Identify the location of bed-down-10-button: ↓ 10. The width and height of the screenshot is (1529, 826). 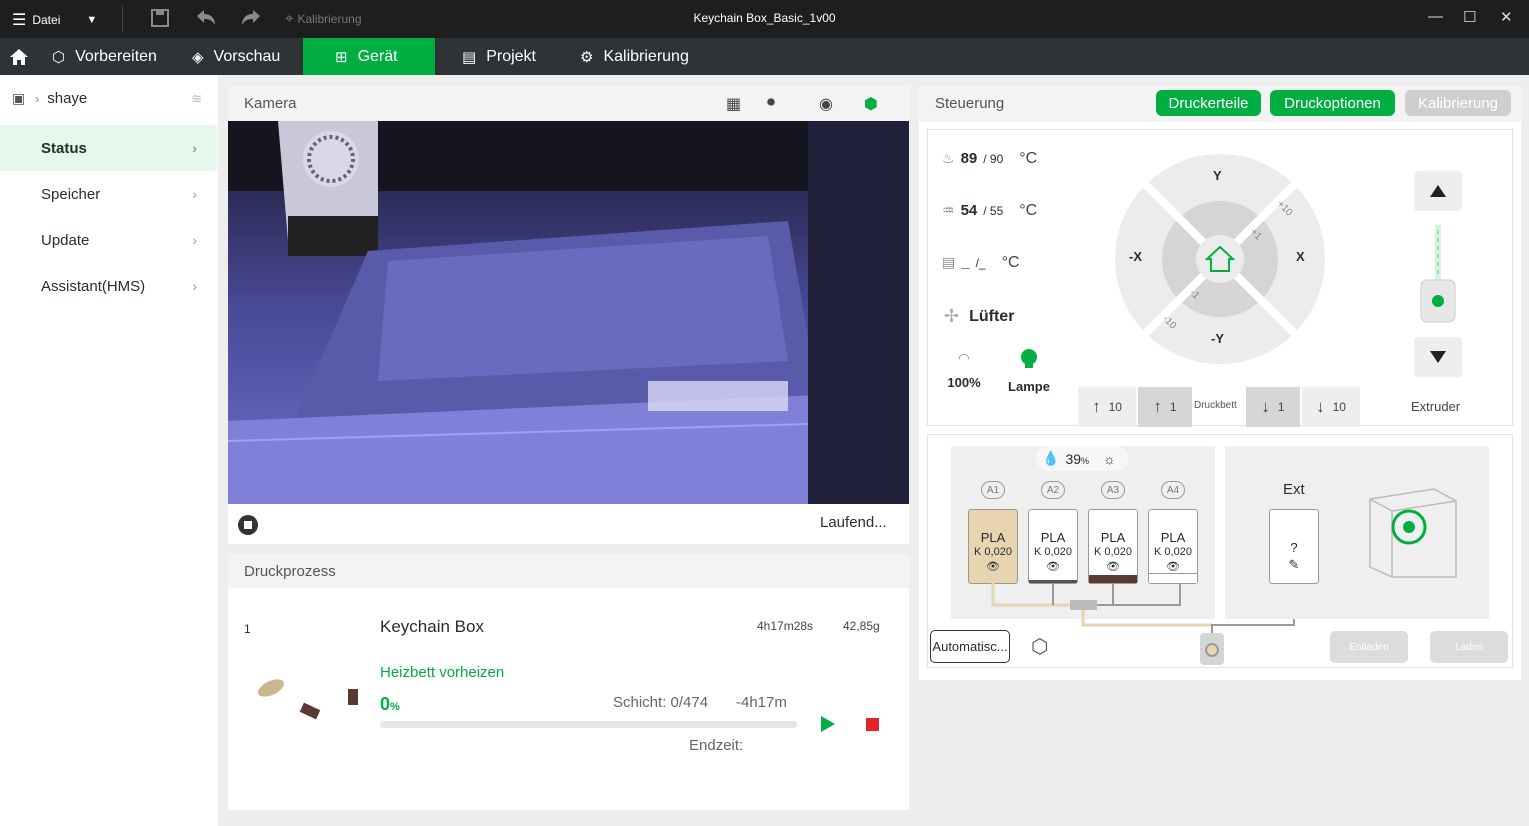
(1331, 407).